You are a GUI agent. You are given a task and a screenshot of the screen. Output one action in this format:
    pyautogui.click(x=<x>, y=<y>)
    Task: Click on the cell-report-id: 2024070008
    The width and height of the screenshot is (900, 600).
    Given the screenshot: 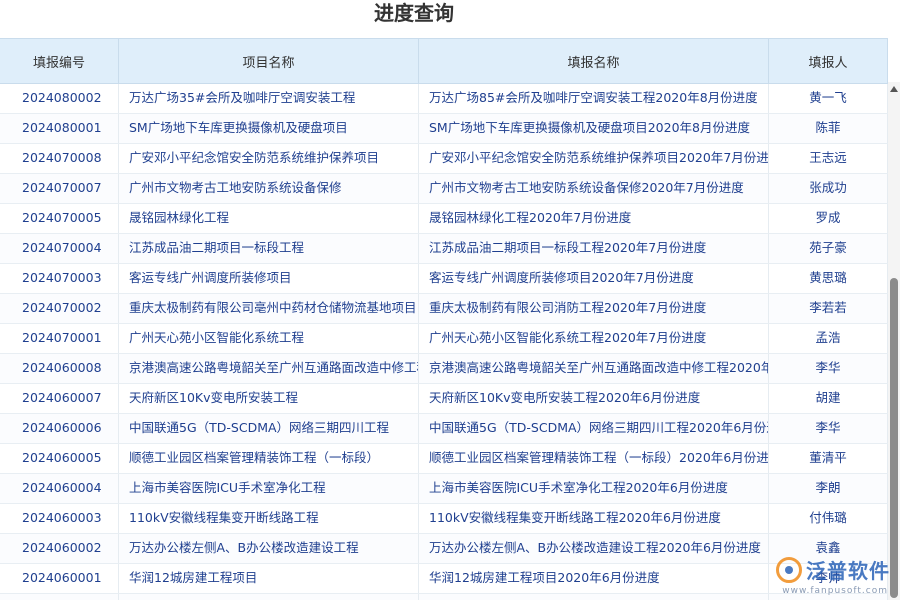 What is the action you would take?
    pyautogui.click(x=59, y=158)
    